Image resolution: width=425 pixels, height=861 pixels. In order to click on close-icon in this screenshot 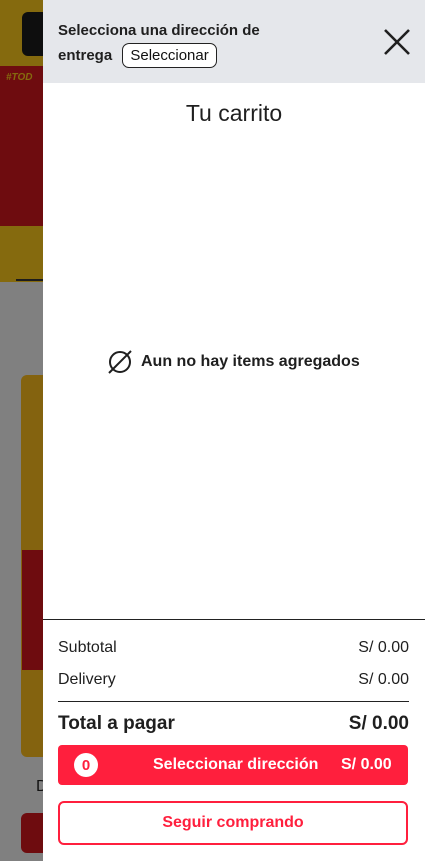, I will do `click(397, 42)`.